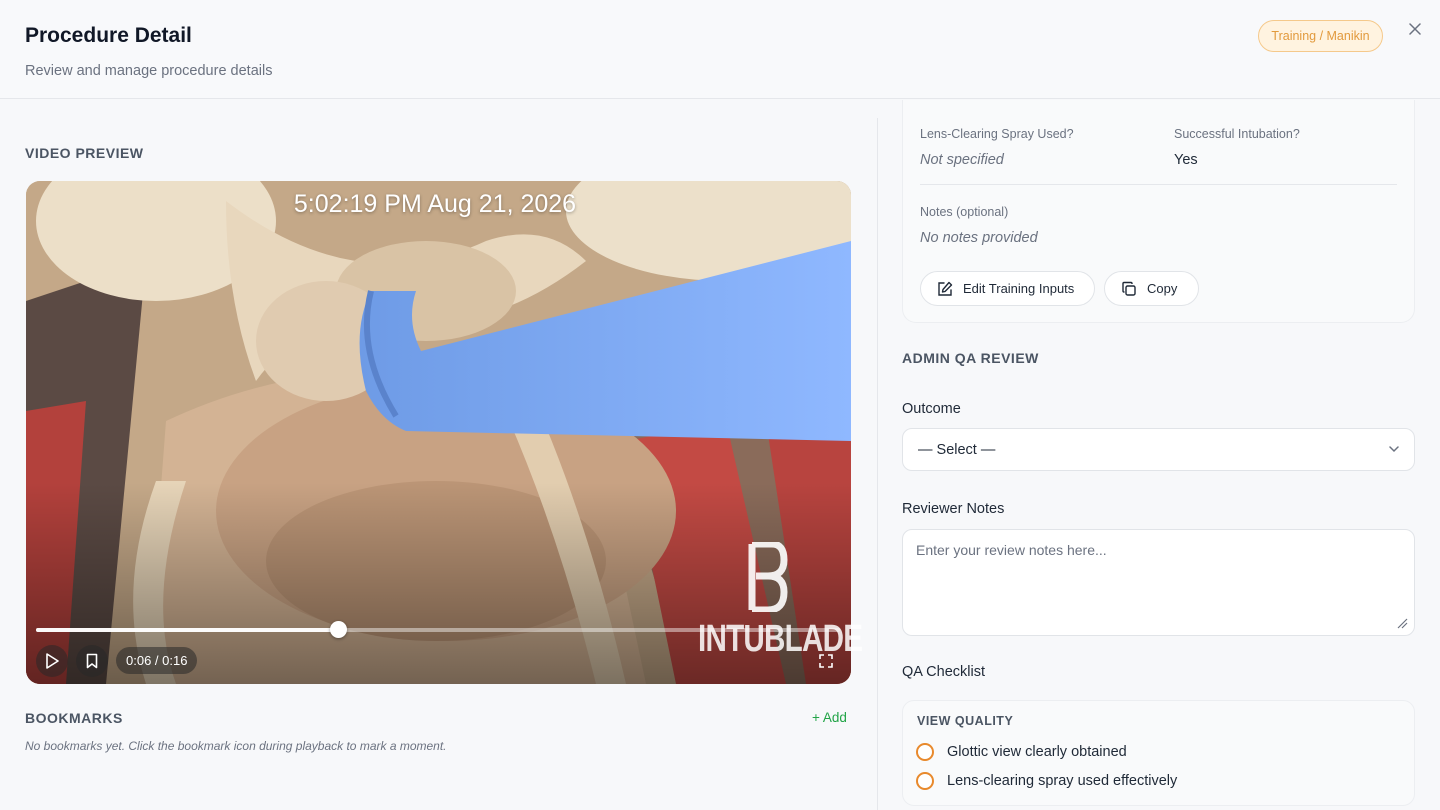  Describe the element at coordinates (1186, 160) in the screenshot. I see `intubation-value: Yes` at that location.